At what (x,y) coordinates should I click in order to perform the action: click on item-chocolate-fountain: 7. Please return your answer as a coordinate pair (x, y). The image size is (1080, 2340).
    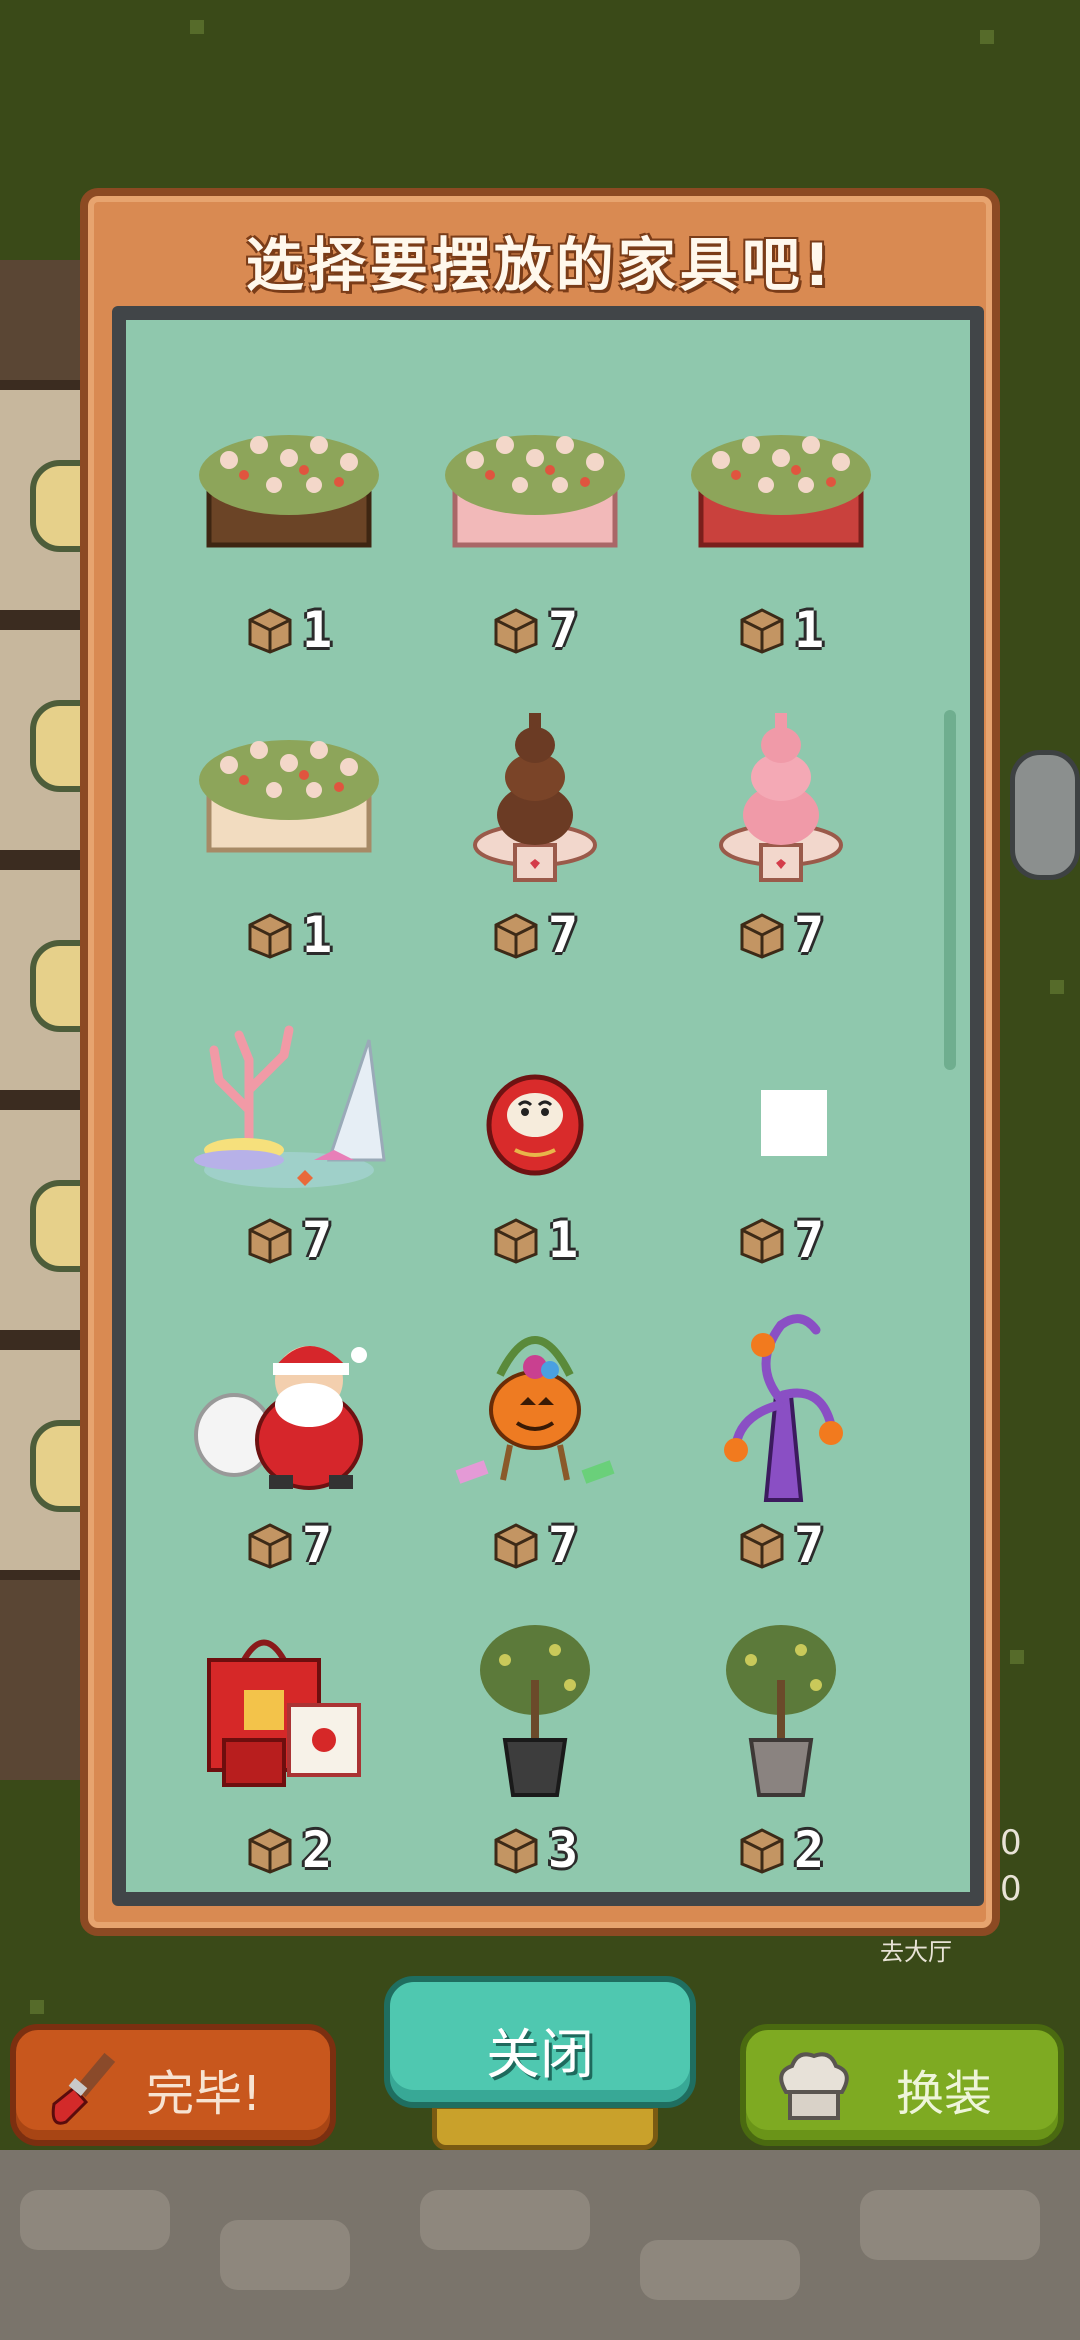
    Looking at the image, I should click on (535, 847).